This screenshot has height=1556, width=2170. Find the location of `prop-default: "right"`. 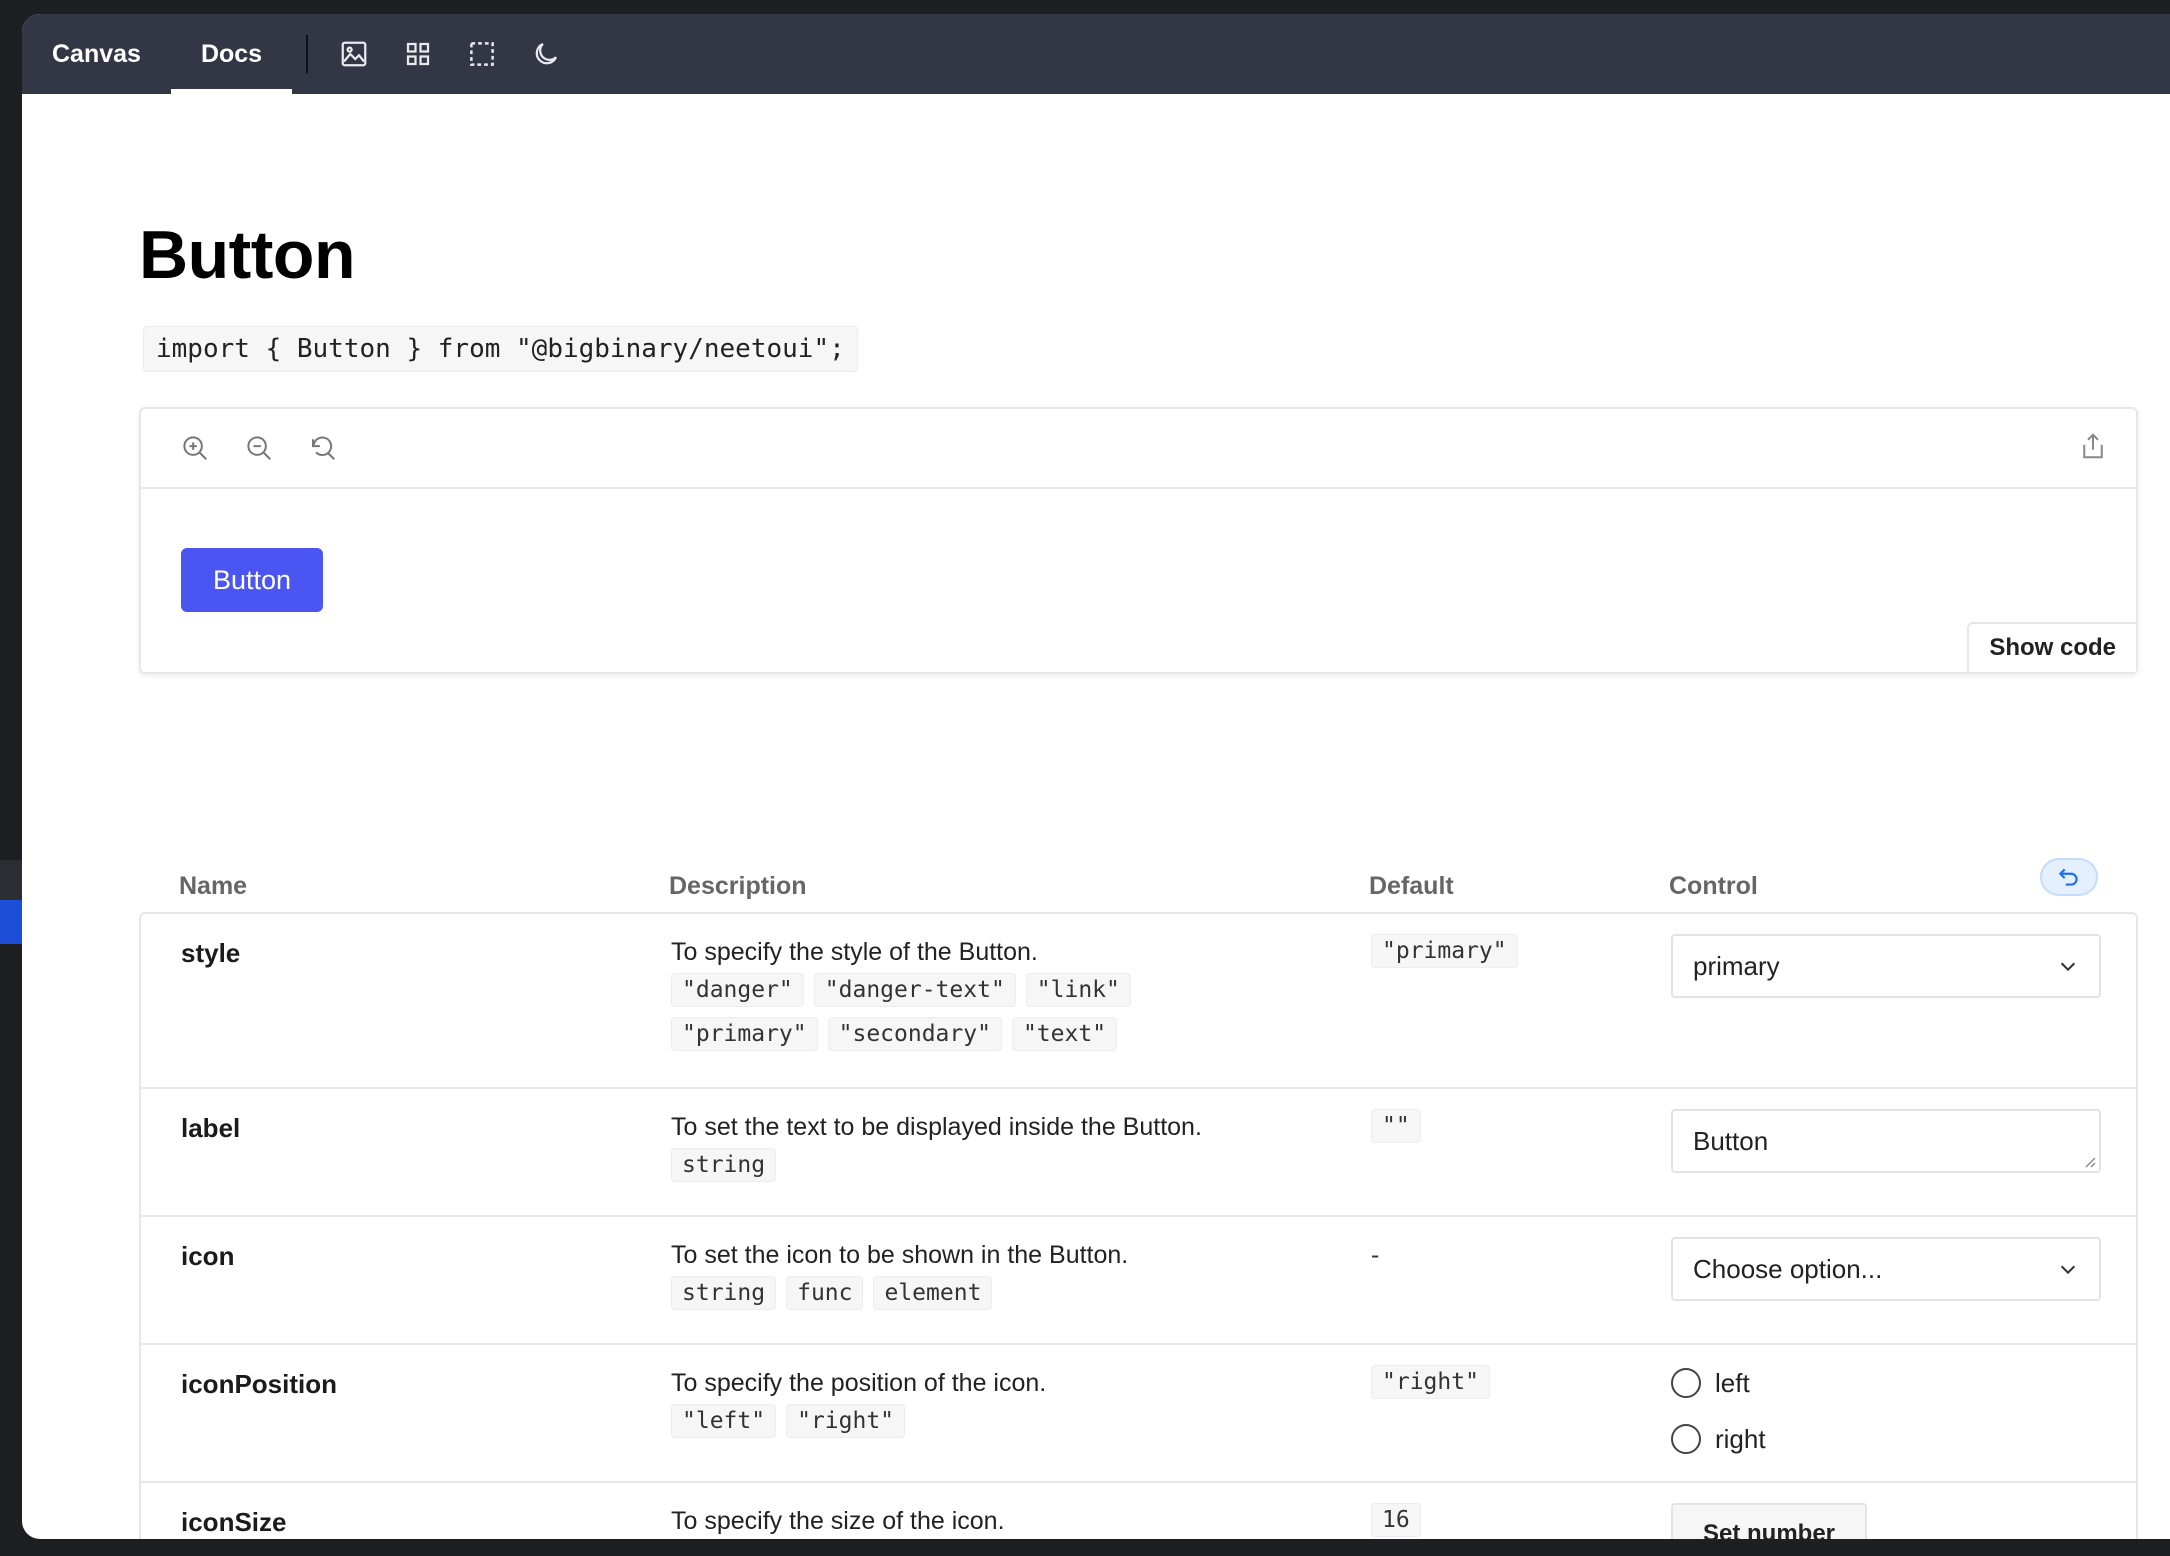

prop-default: "right" is located at coordinates (1430, 1382).